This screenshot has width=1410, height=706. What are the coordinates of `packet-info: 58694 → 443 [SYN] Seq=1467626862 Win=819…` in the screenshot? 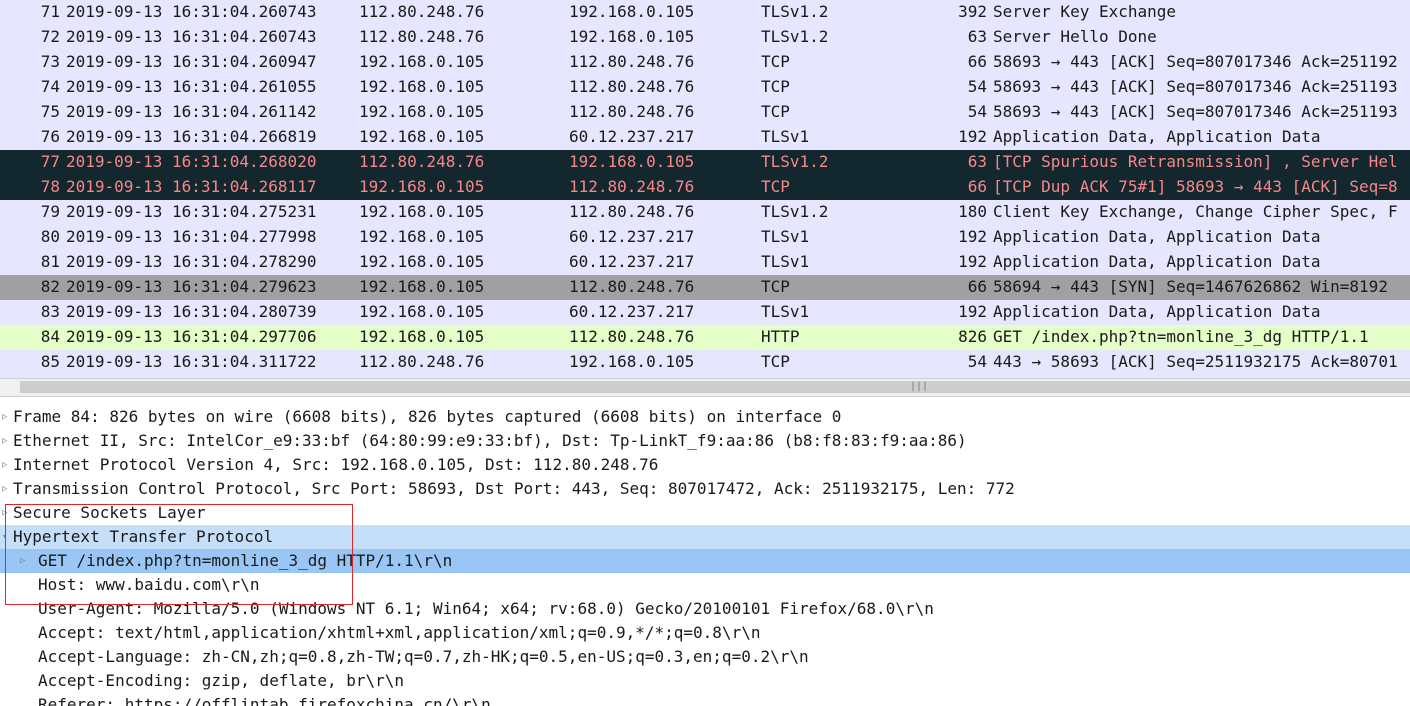 It's located at (1190, 286).